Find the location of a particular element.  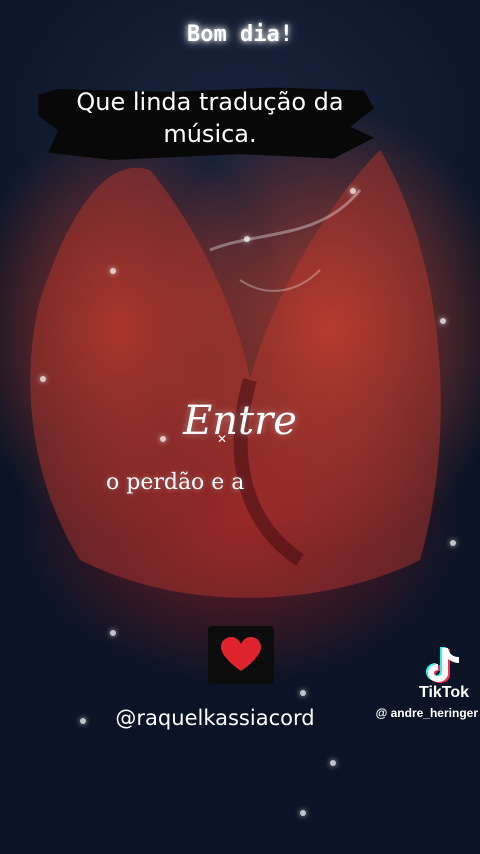

lyric-line-2: o perdão e a is located at coordinates (175, 482).